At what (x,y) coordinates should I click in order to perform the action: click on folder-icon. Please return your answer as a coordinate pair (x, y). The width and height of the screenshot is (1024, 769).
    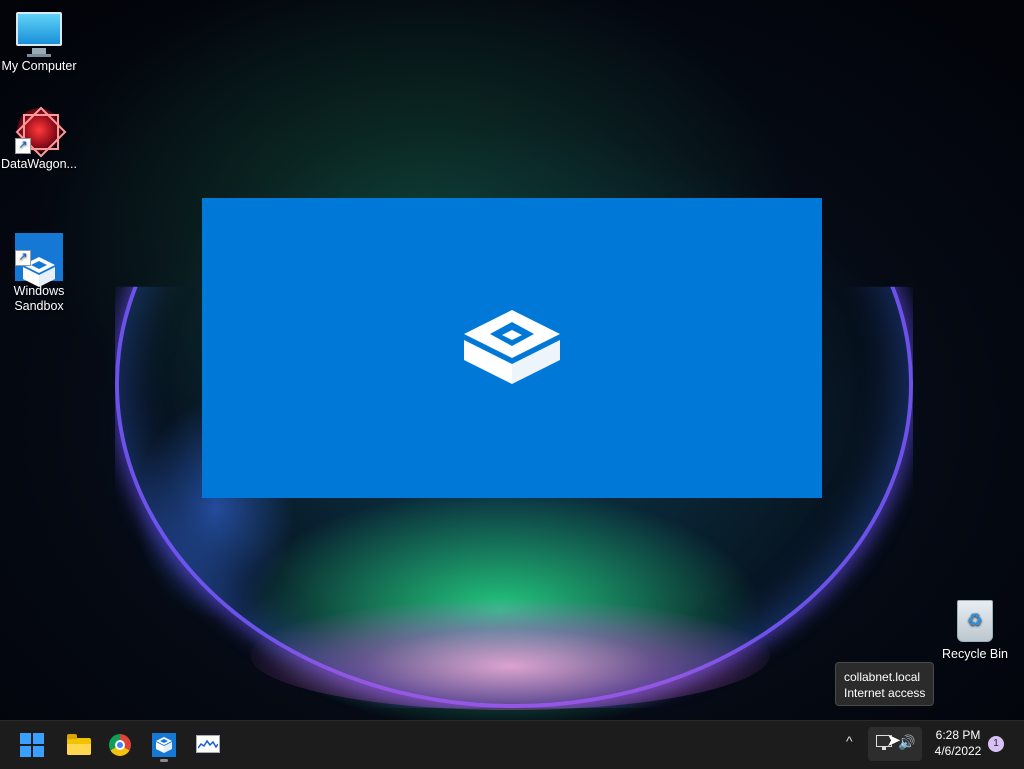
    Looking at the image, I should click on (77, 745).